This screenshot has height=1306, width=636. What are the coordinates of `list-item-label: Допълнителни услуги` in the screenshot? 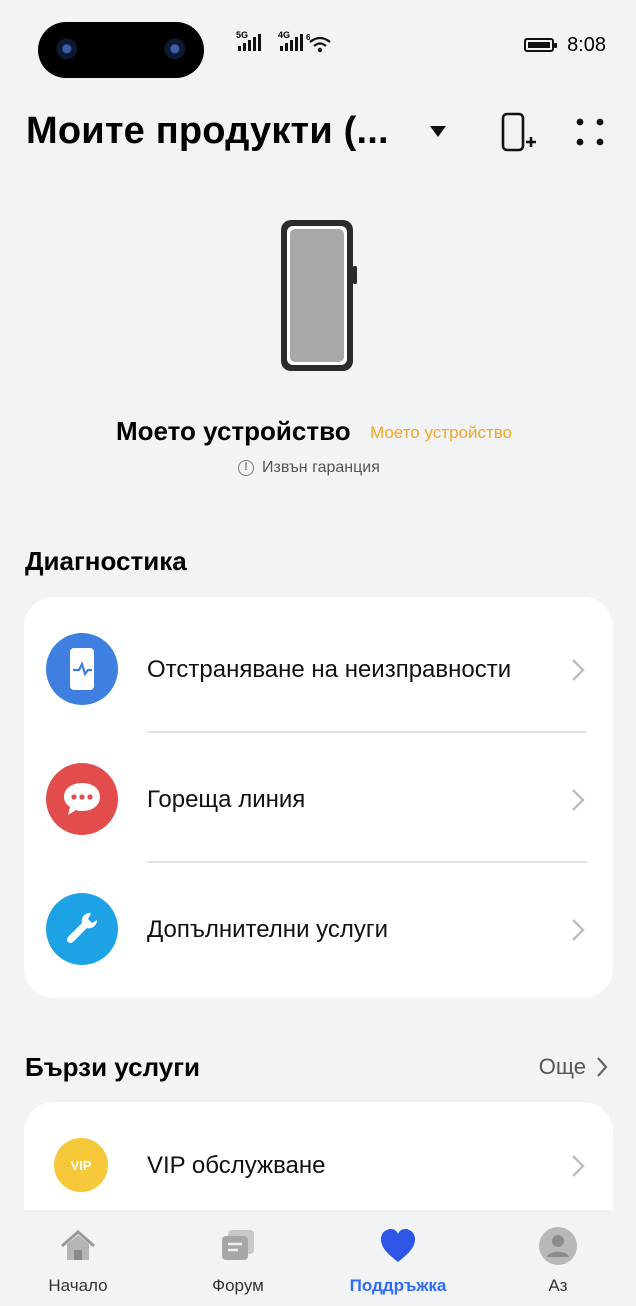 It's located at (268, 929).